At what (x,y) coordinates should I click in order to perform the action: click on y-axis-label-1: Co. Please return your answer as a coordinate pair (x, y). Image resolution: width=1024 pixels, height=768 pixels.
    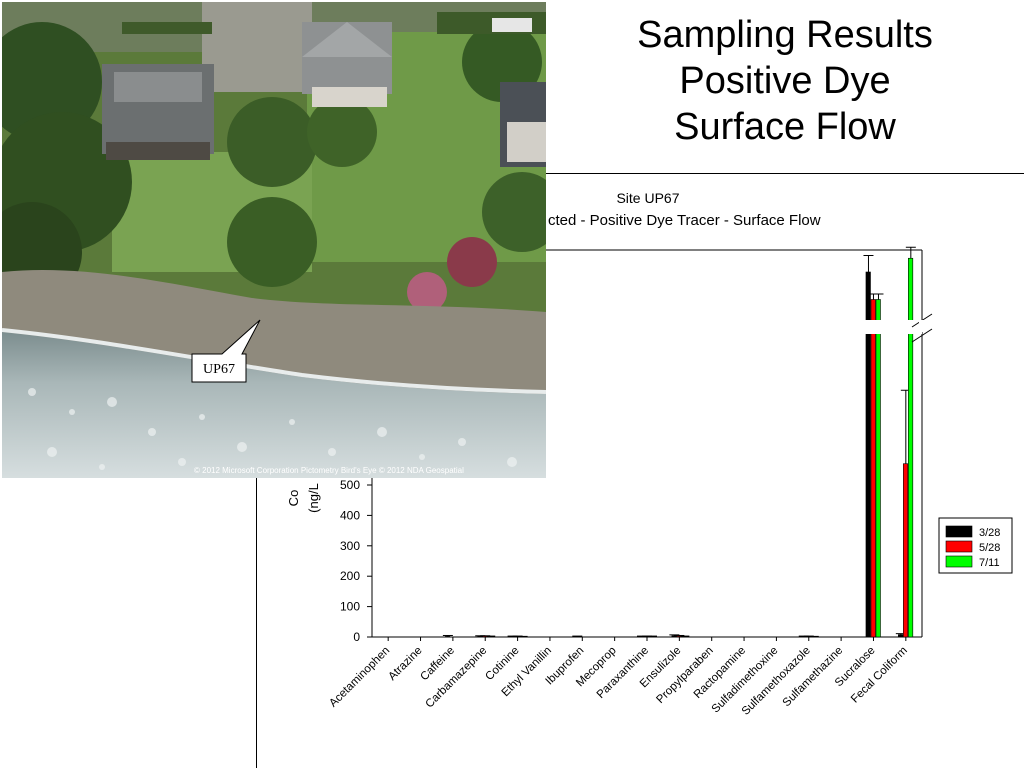
    Looking at the image, I should click on (293, 498).